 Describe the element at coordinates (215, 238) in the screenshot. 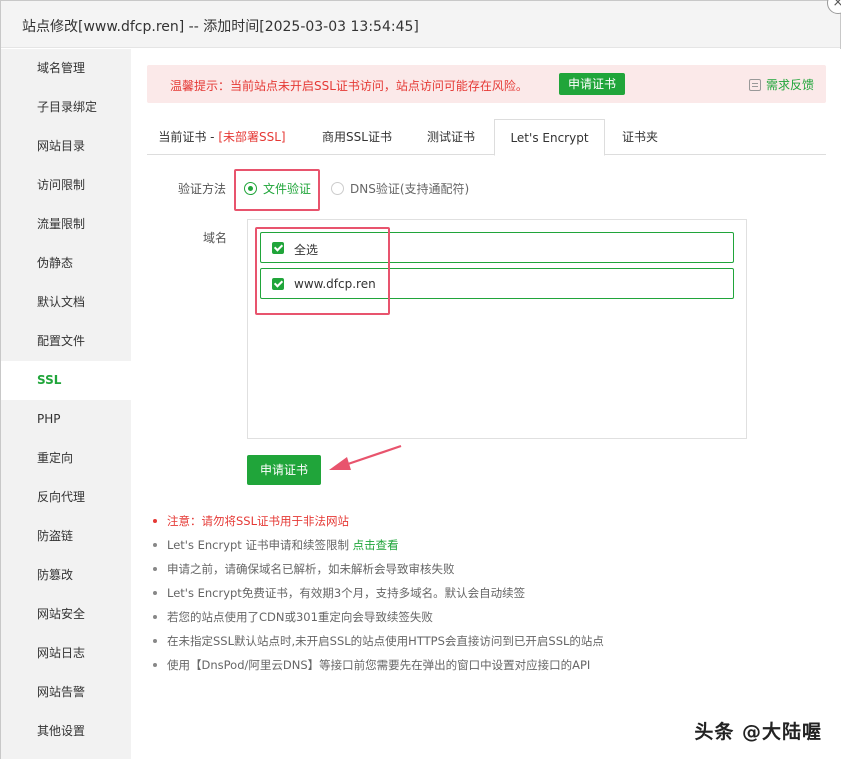

I see `domain-label: 域名` at that location.